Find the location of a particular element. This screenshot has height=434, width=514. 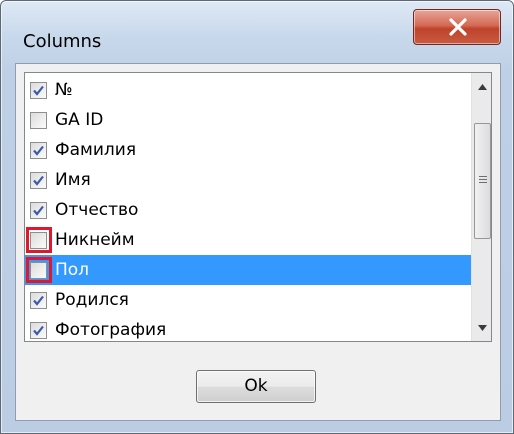

list-item: Никнейм is located at coordinates (248, 240).